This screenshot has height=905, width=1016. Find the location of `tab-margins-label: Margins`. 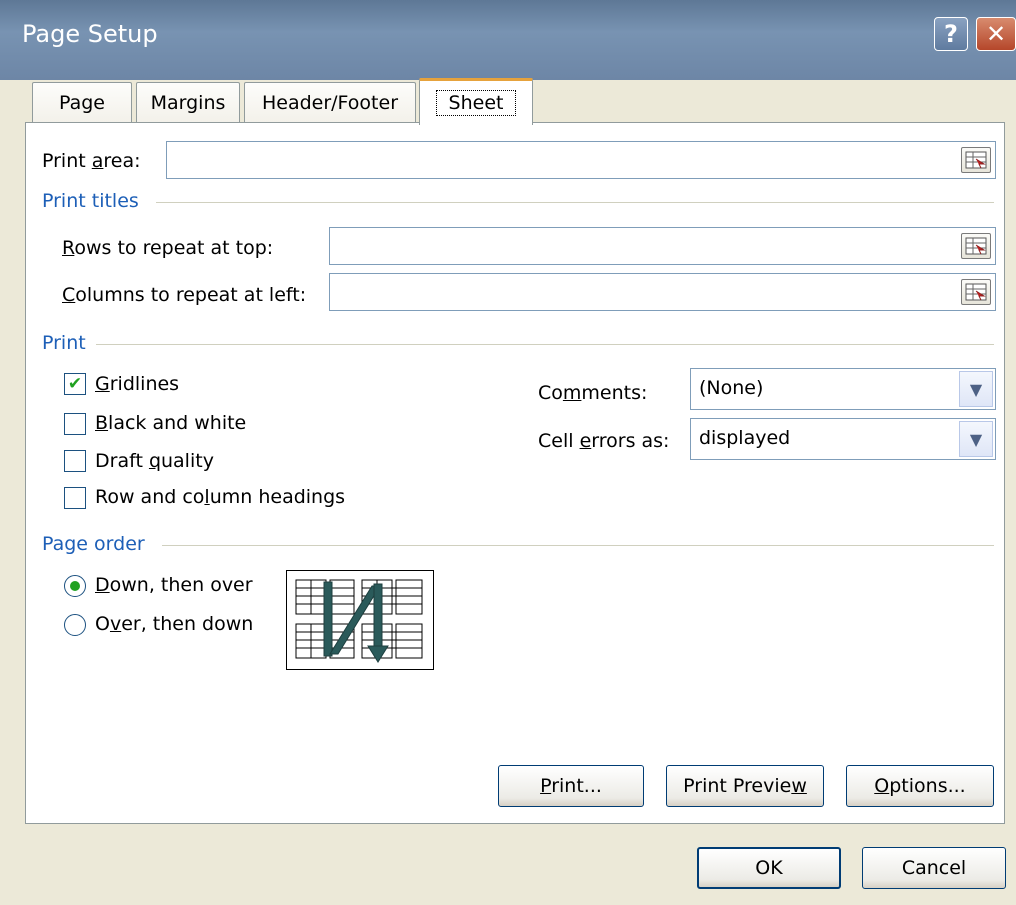

tab-margins-label: Margins is located at coordinates (188, 102).